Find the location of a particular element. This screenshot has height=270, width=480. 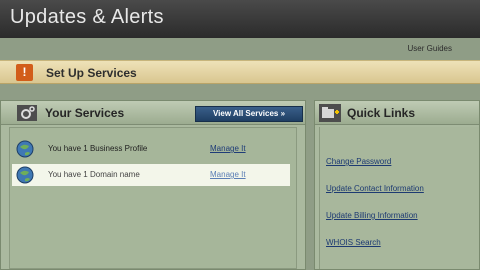

change-password-link: Change Password is located at coordinates (358, 161).